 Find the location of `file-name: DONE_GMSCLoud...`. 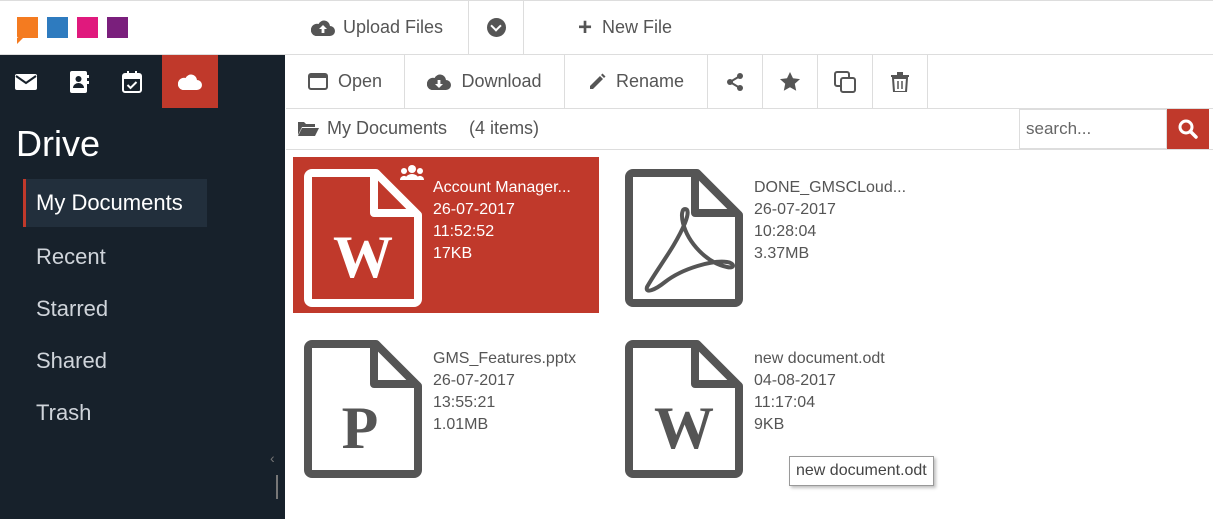

file-name: DONE_GMSCLoud... is located at coordinates (830, 187).